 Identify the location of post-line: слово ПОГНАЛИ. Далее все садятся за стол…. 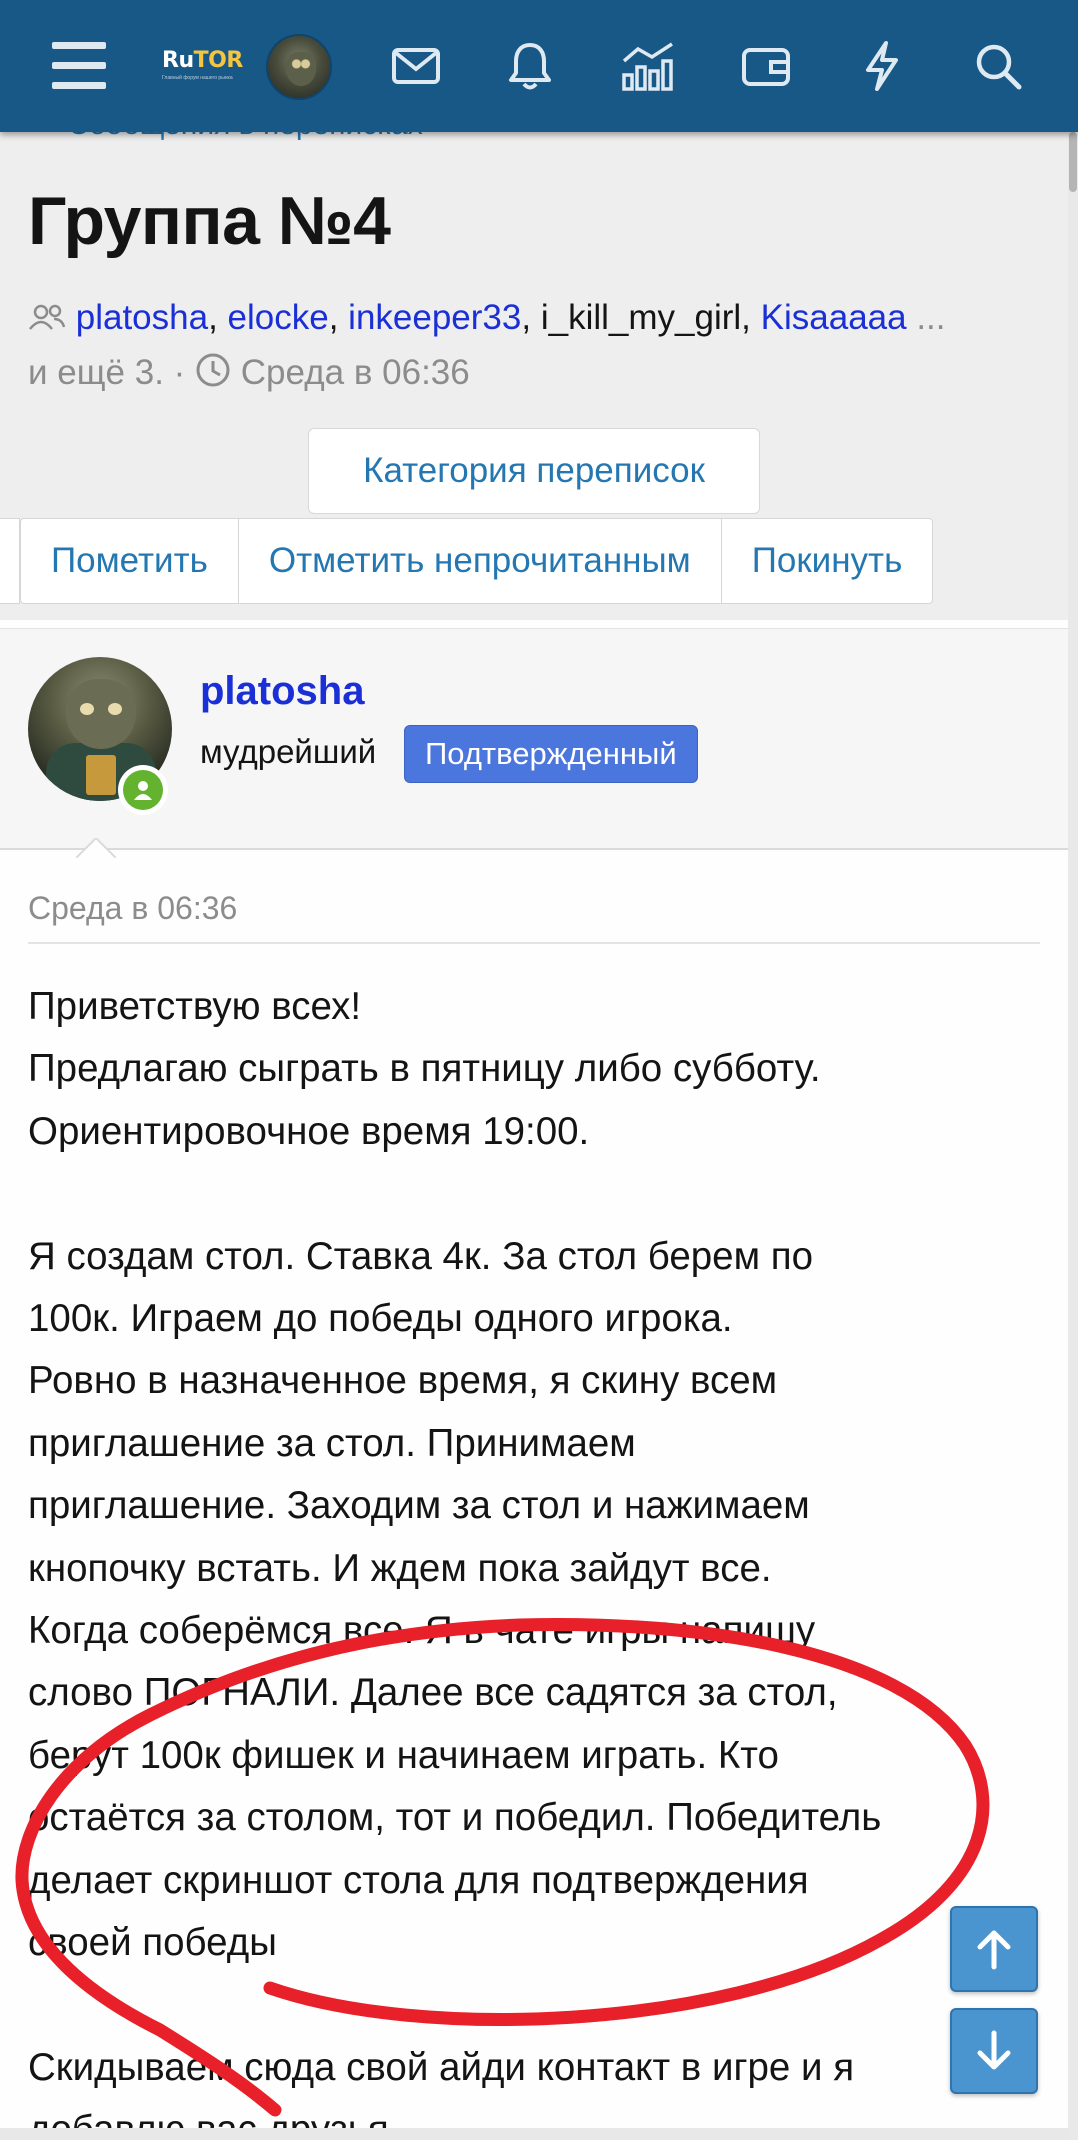
(433, 1693).